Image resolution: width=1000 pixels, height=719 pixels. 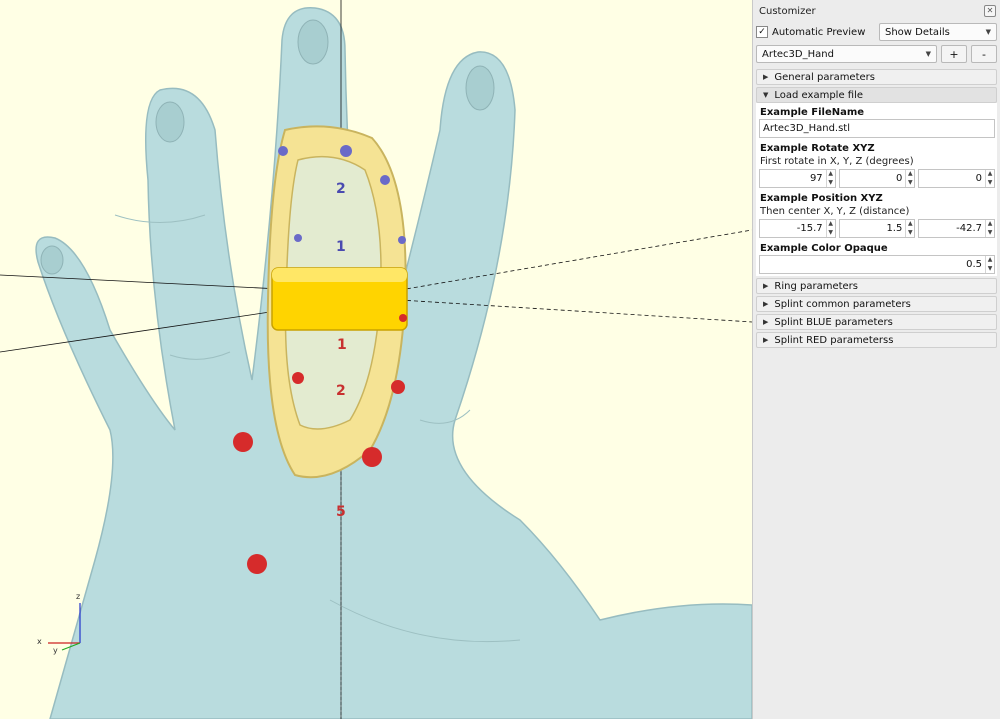 I want to click on position-z-spinbox: -42.7 ▲ ▼, so click(x=957, y=228).